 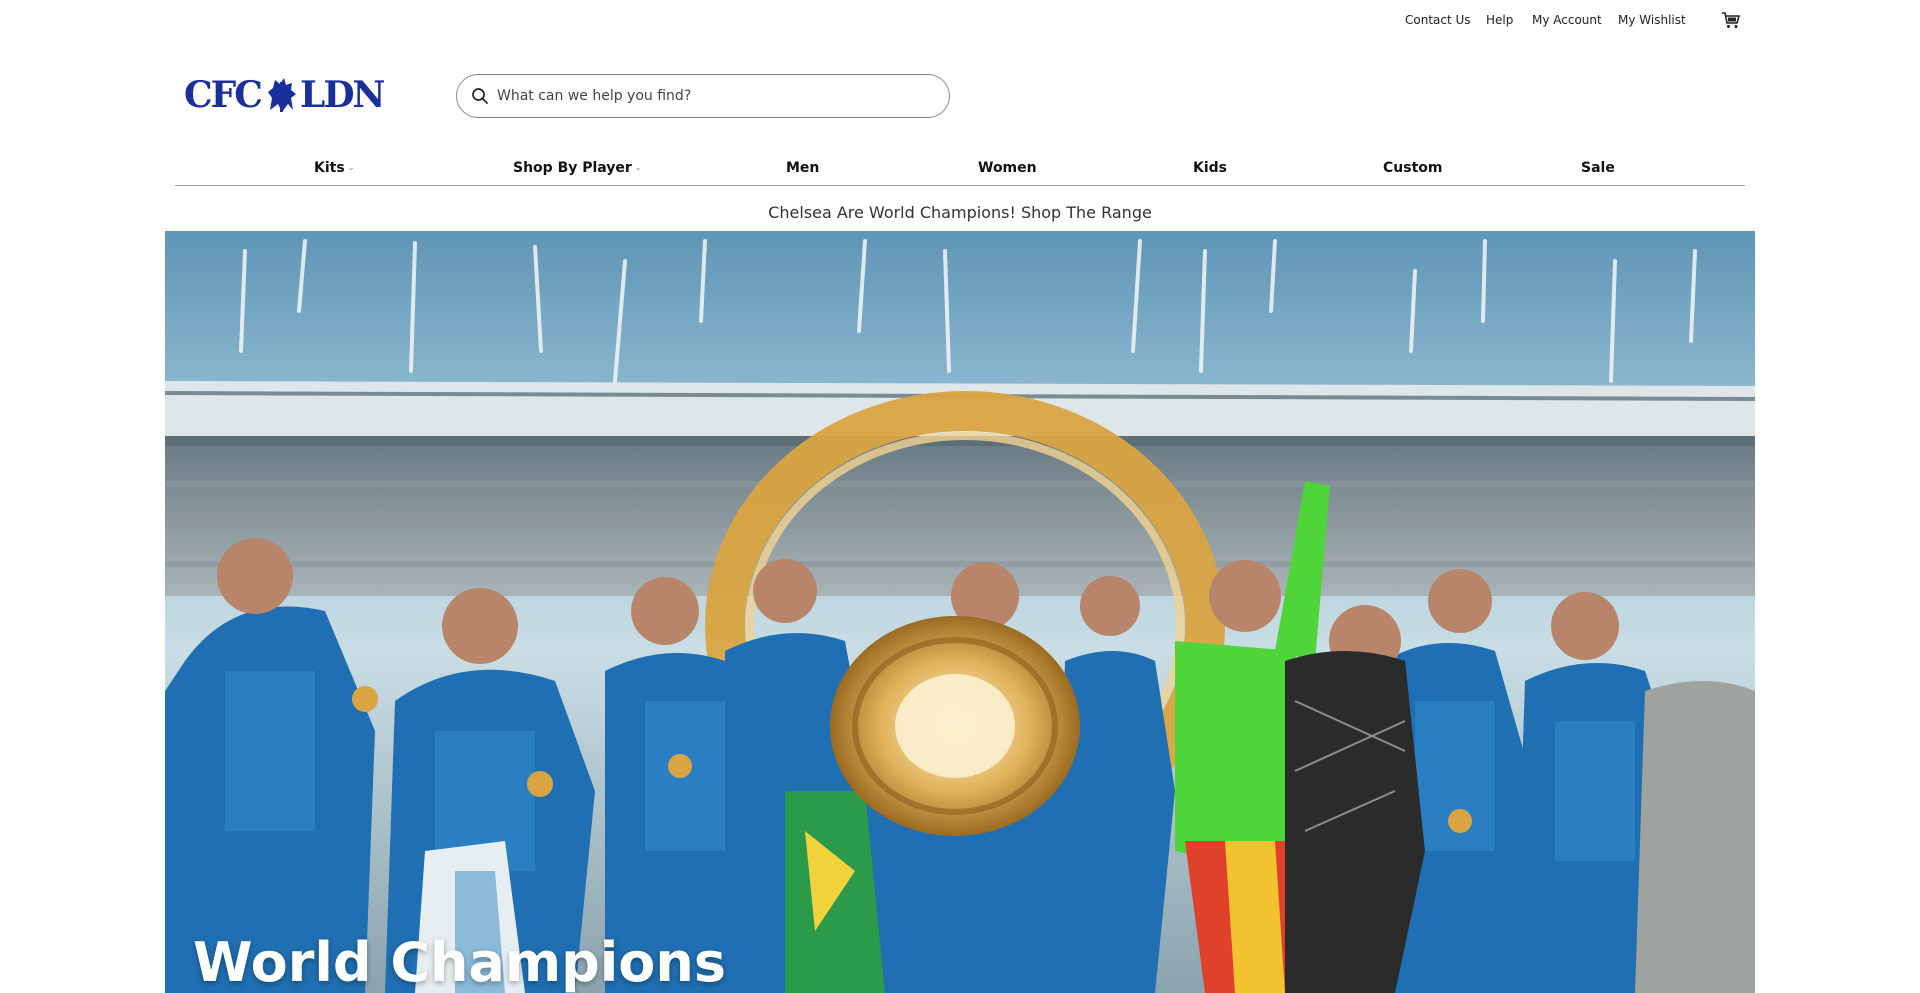 I want to click on nav-item-kits: Kits ⌄, so click(x=334, y=168).